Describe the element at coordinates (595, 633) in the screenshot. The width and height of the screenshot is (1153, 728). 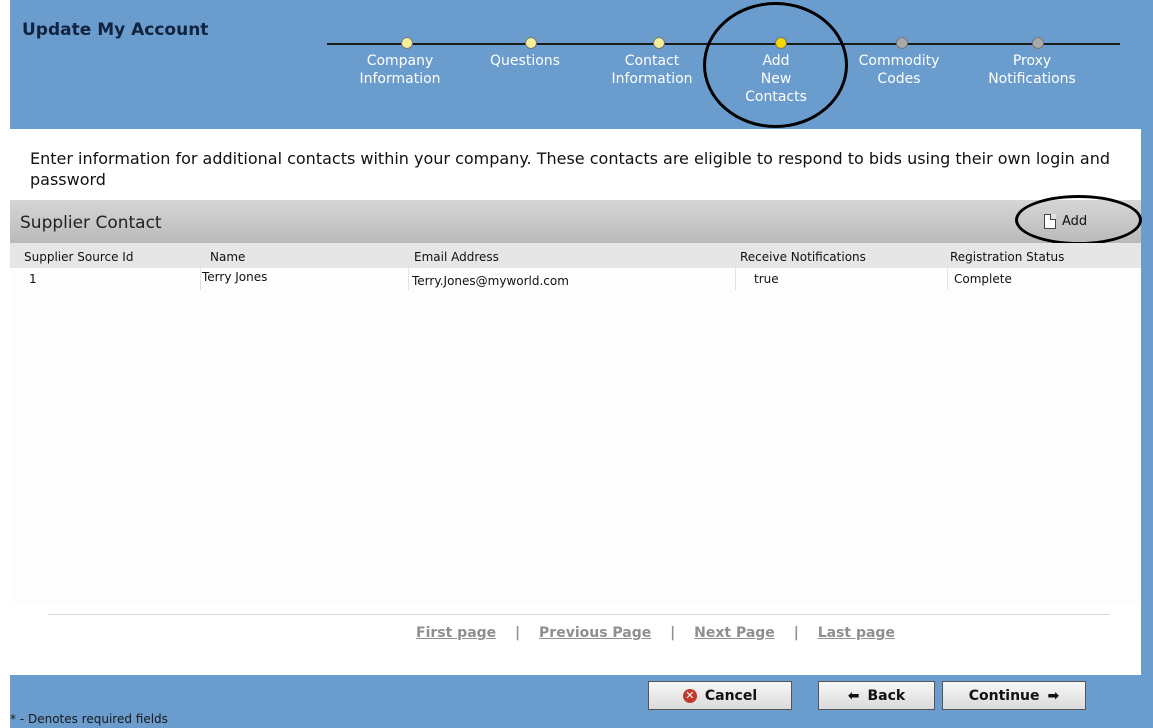
I see `previous-page-link: Previous Page` at that location.